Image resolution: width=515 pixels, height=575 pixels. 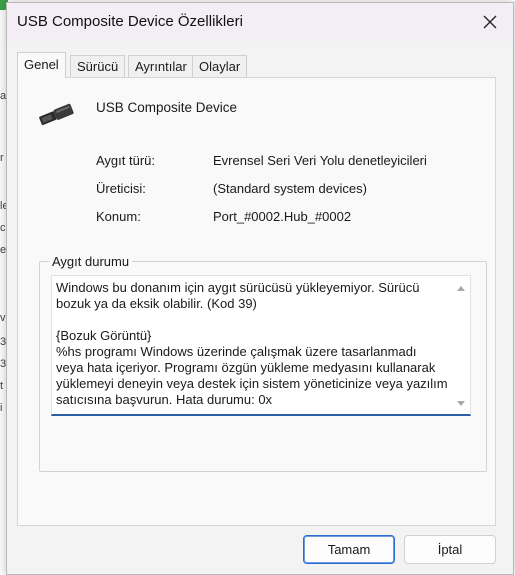 I want to click on location-label: Konum:, so click(x=118, y=216).